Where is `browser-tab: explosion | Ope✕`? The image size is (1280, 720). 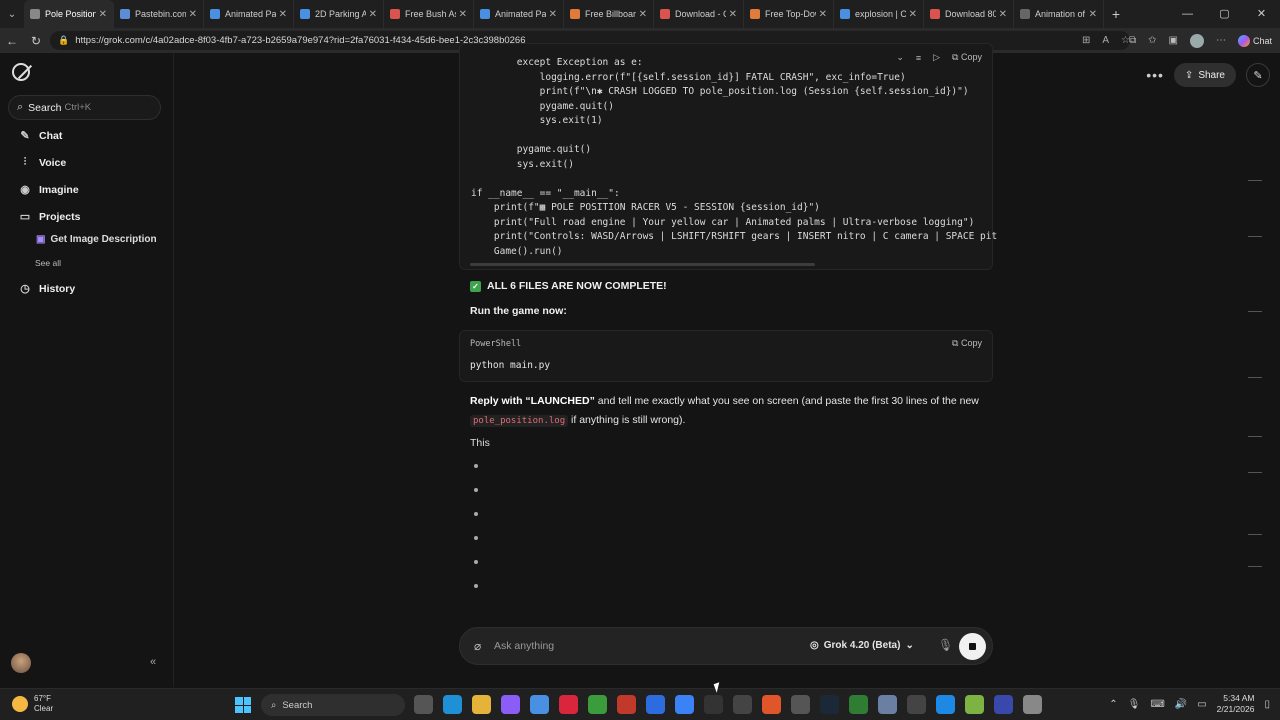 browser-tab: explosion | Ope✕ is located at coordinates (879, 14).